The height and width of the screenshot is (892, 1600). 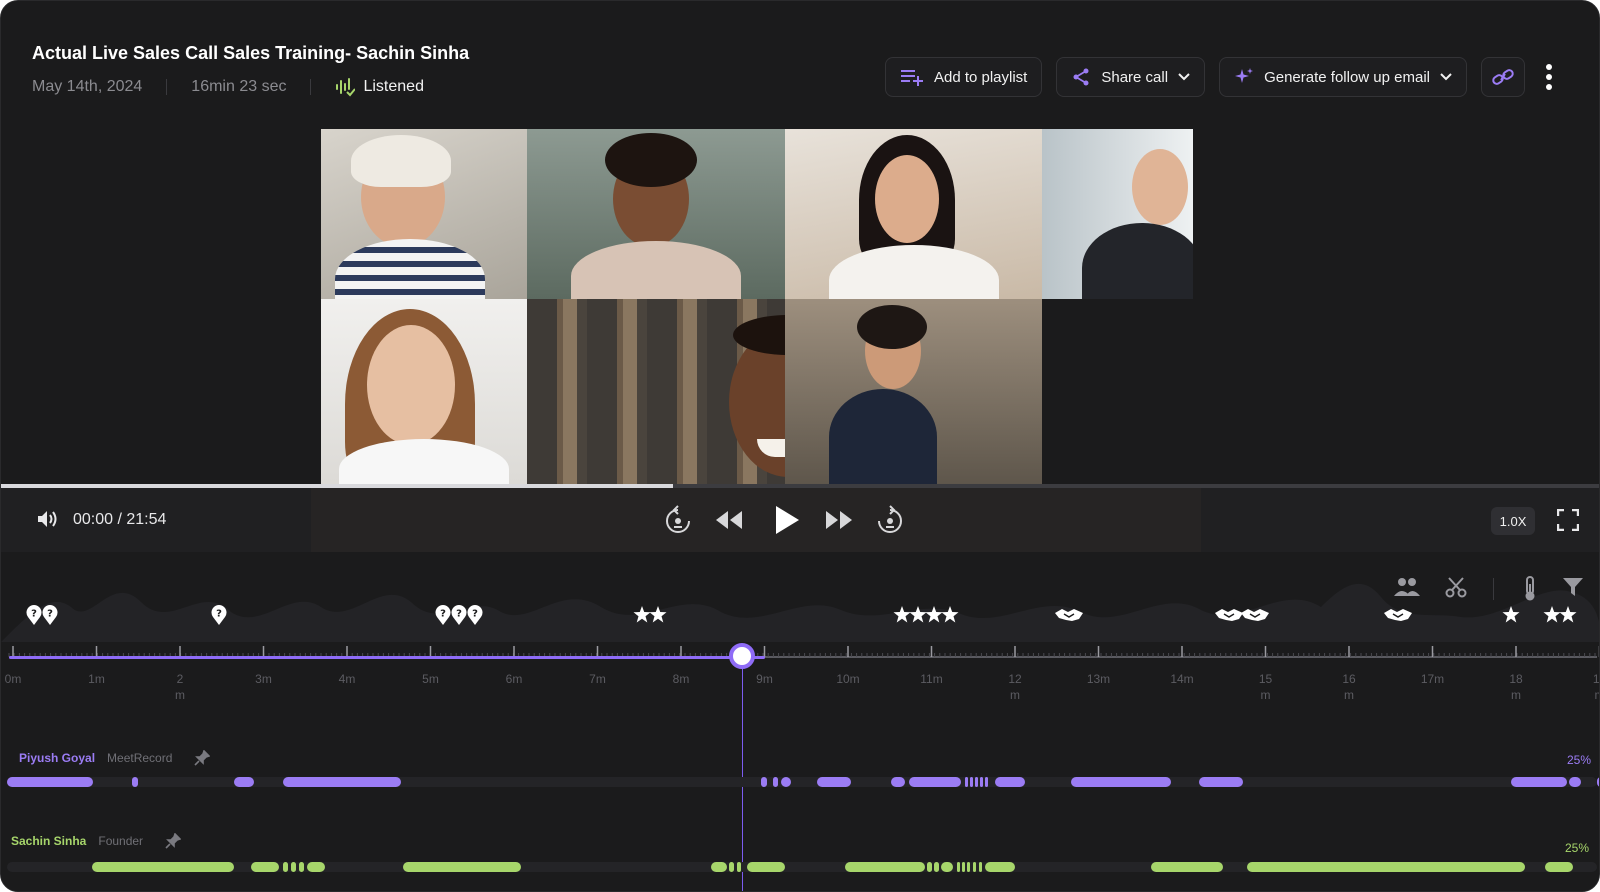 What do you see at coordinates (459, 615) in the screenshot?
I see `question-marker-group: ???` at bounding box center [459, 615].